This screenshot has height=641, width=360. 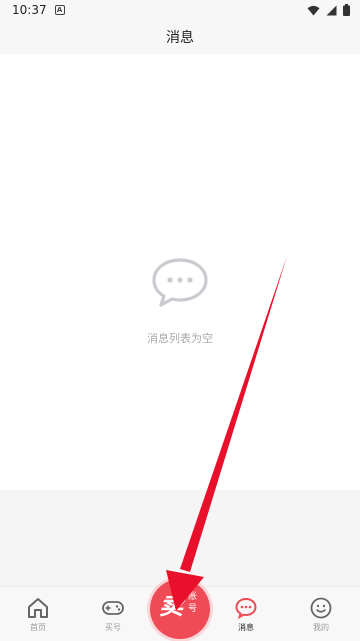 I want to click on sell-account-button: 卖 账号, so click(x=180, y=609).